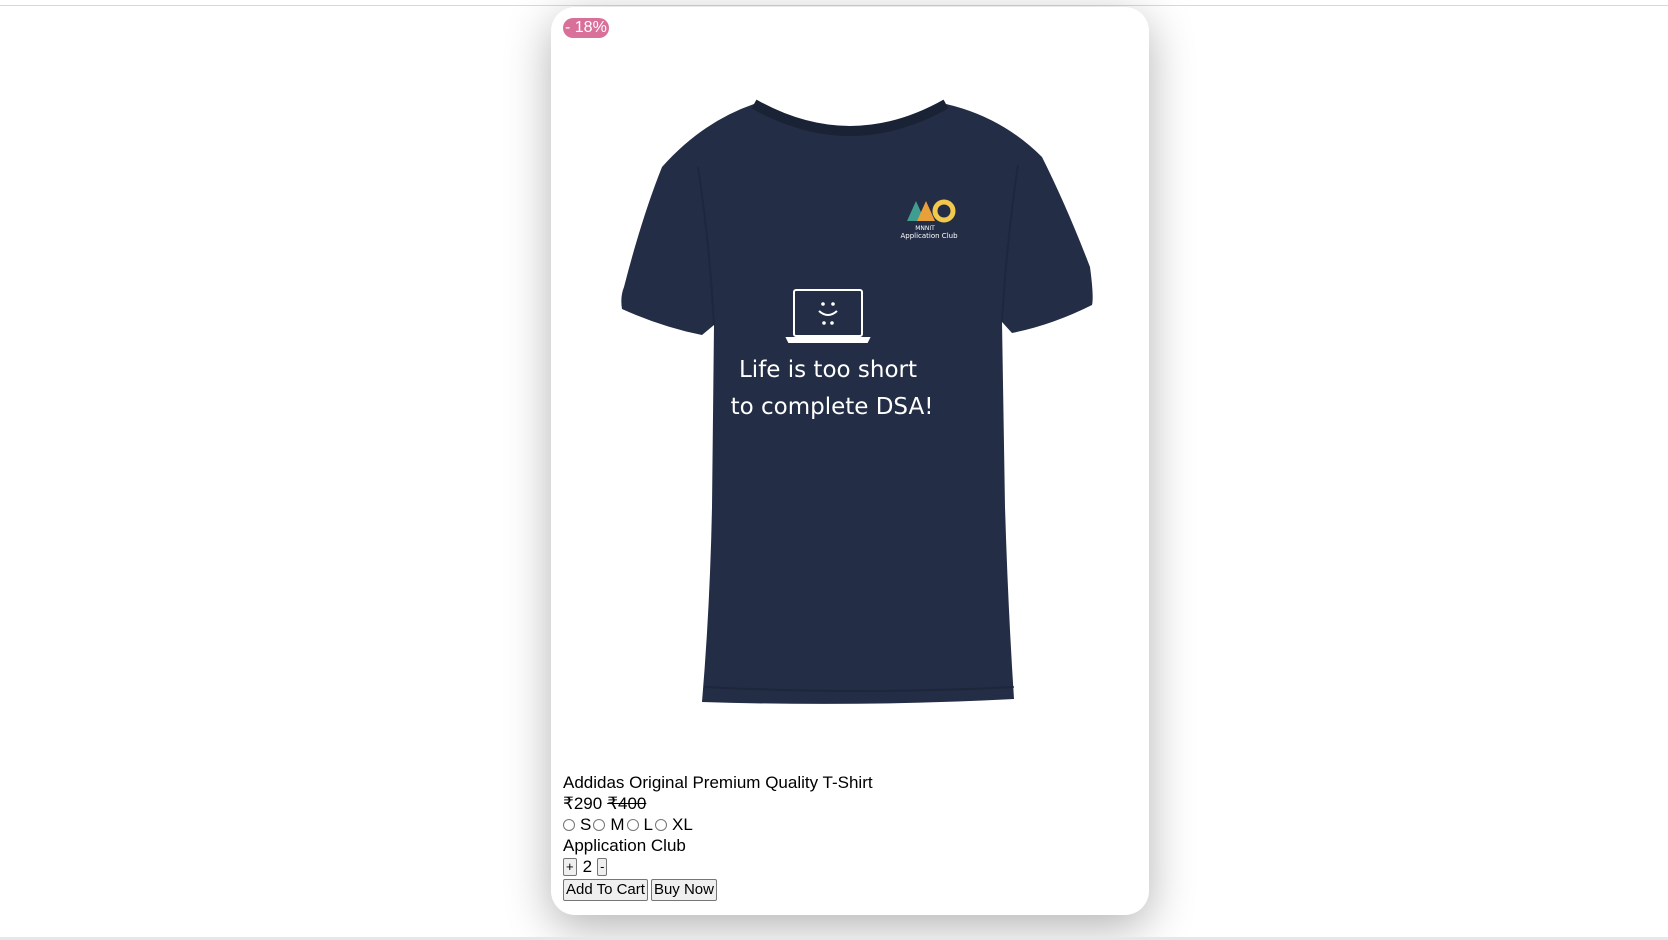  Describe the element at coordinates (632, 824) in the screenshot. I see `size-radio-l` at that location.